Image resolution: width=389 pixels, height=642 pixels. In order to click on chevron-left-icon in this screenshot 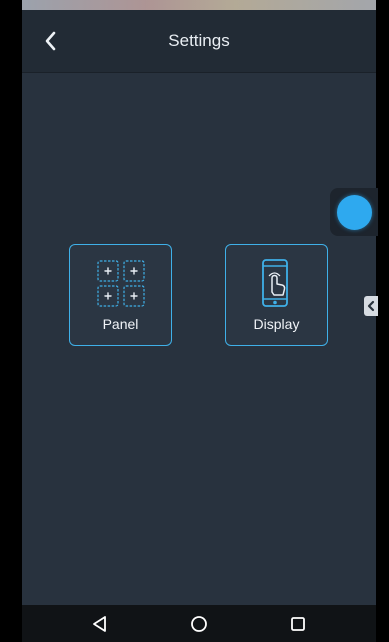, I will do `click(50, 41)`.